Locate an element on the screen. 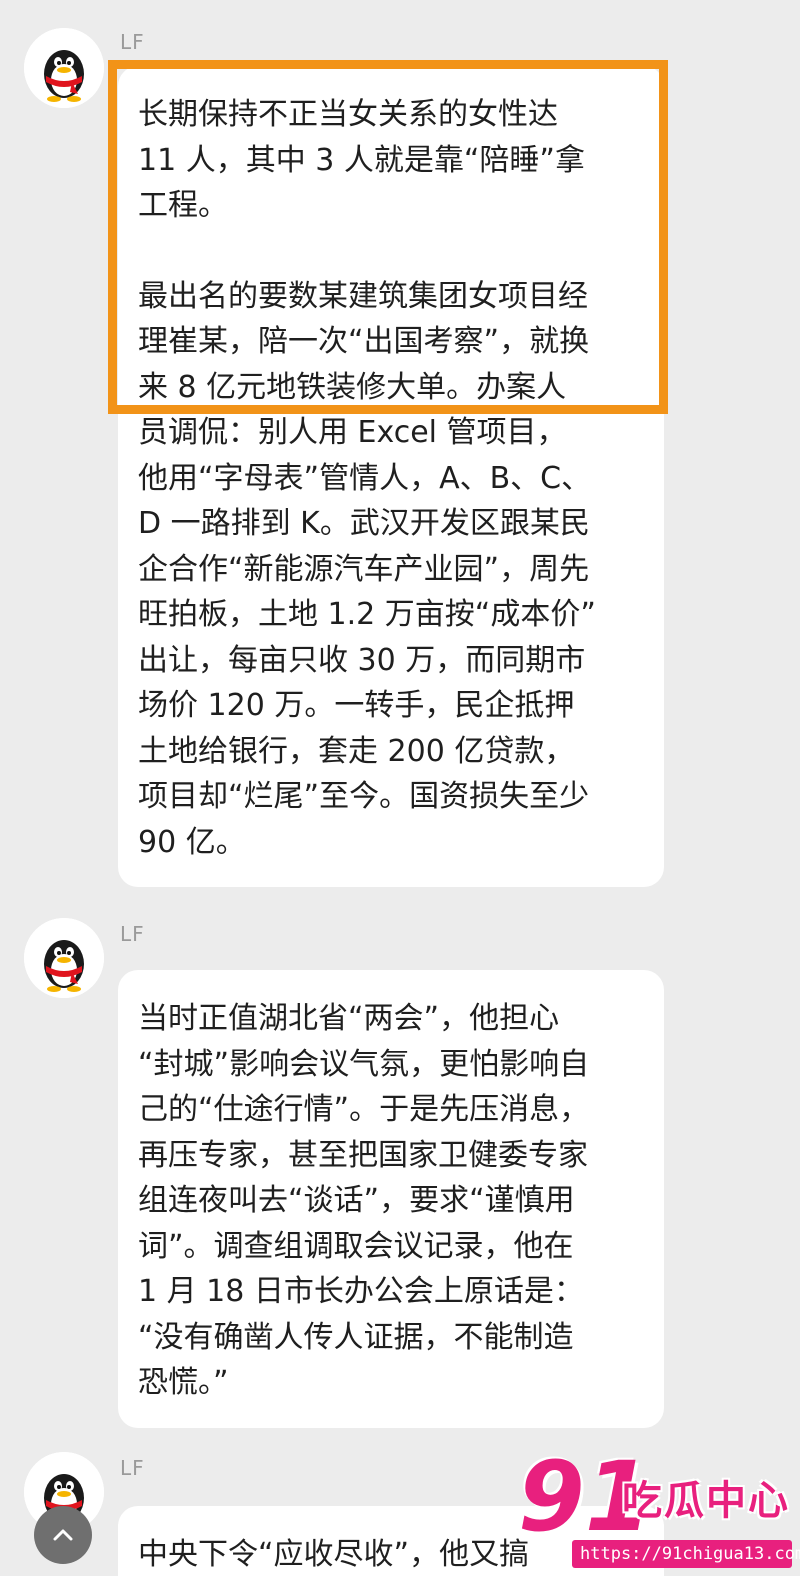 Image resolution: width=800 pixels, height=1576 pixels. watermark: 91 吃瓜中心 https://91chigua13.com is located at coordinates (656, 1507).